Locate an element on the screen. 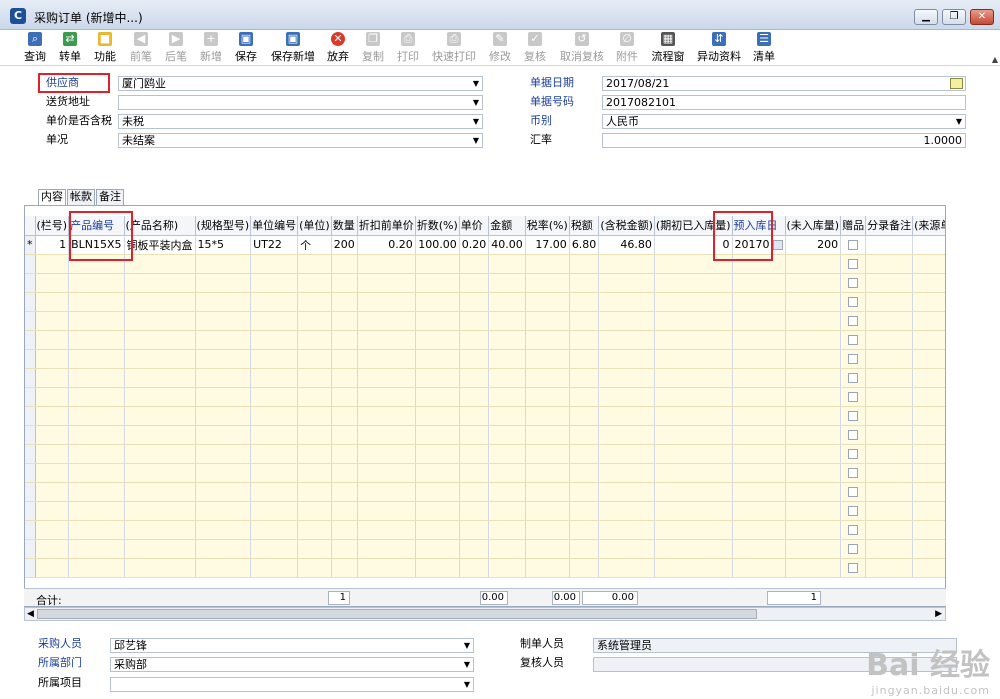 The width and height of the screenshot is (1000, 699). toolbar-prev-button: ◀ 前笔 is located at coordinates (141, 48).